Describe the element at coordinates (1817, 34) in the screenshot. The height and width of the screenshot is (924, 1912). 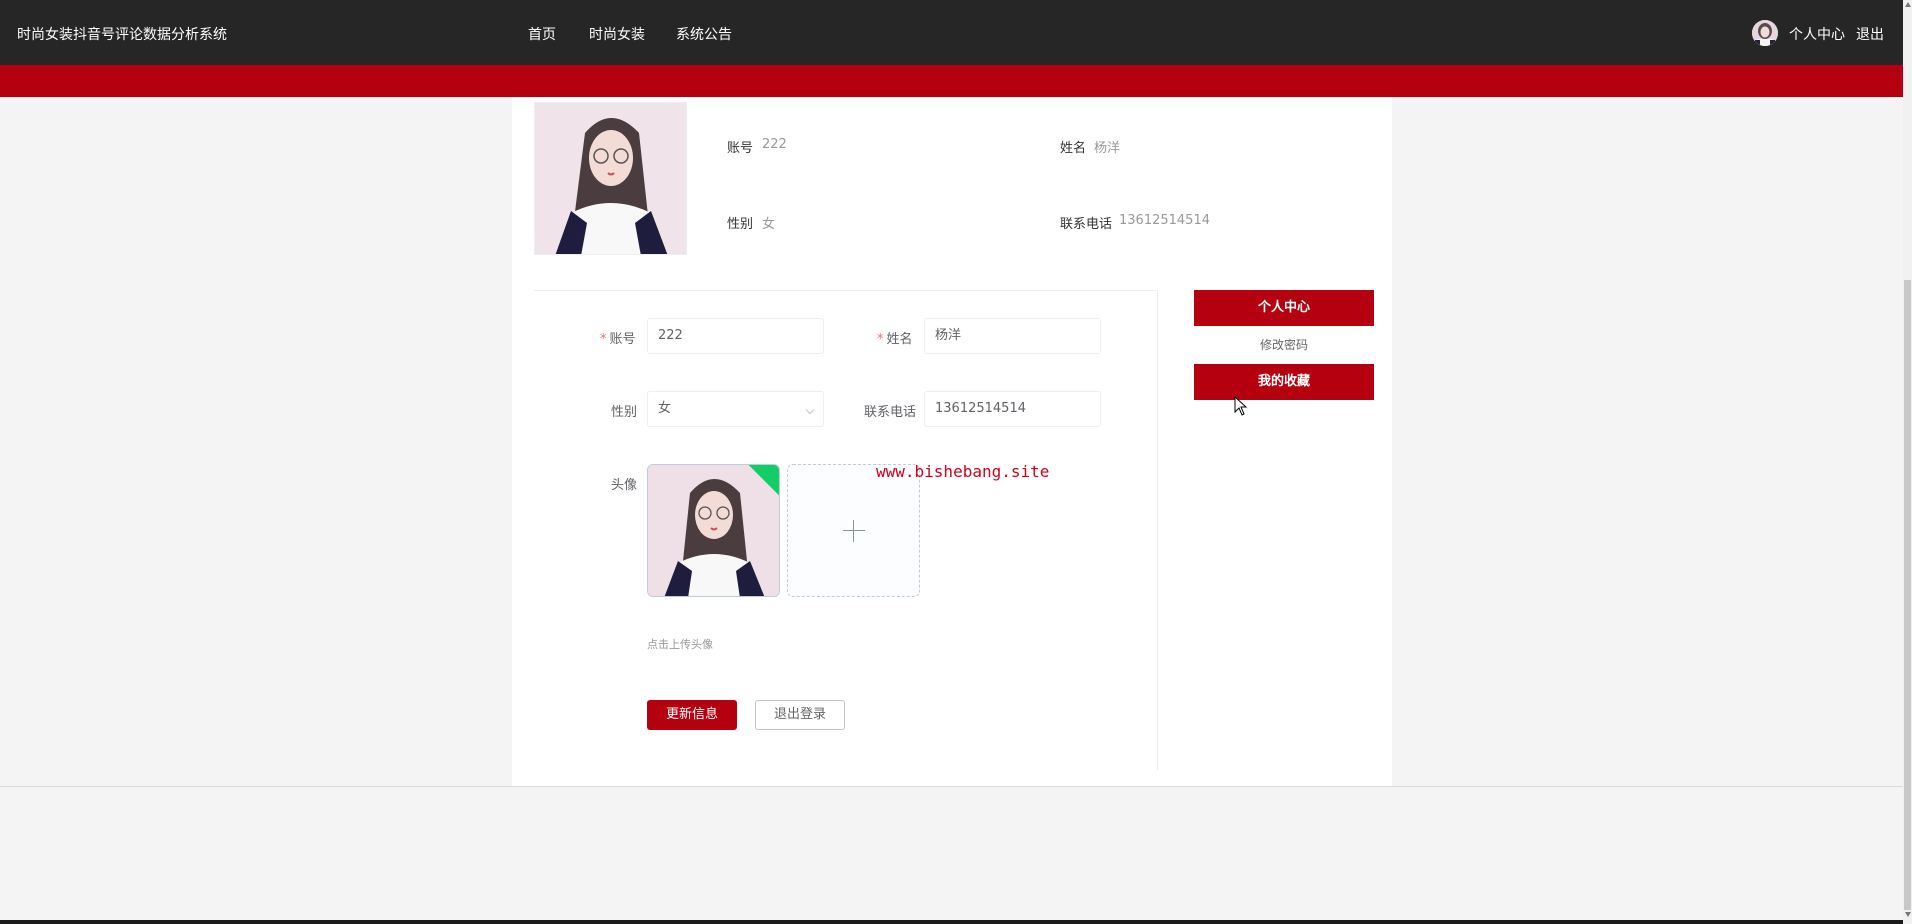
I see `nav-user-center: 个人中心` at that location.